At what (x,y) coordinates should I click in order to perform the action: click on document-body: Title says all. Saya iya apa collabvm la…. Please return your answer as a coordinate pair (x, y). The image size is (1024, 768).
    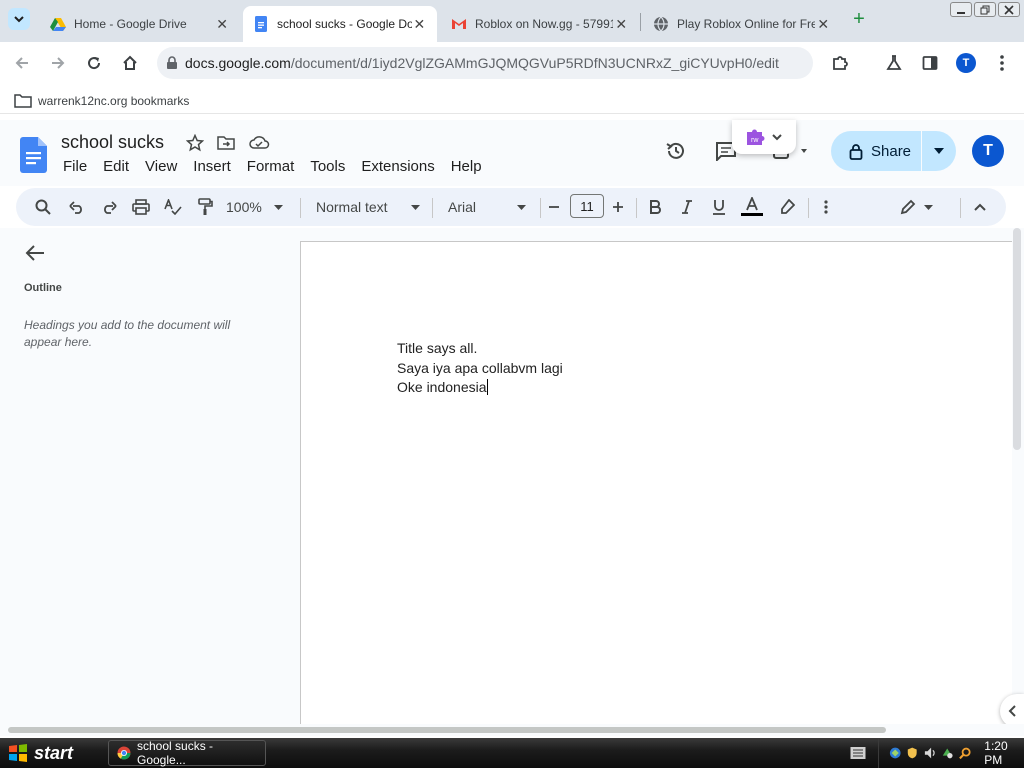
    Looking at the image, I should click on (480, 368).